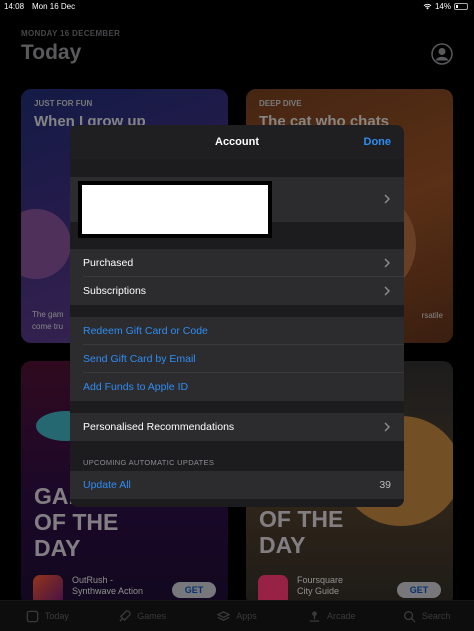  Describe the element at coordinates (145, 331) in the screenshot. I see `redeem-link: Redeem Gift Card or Code` at that location.